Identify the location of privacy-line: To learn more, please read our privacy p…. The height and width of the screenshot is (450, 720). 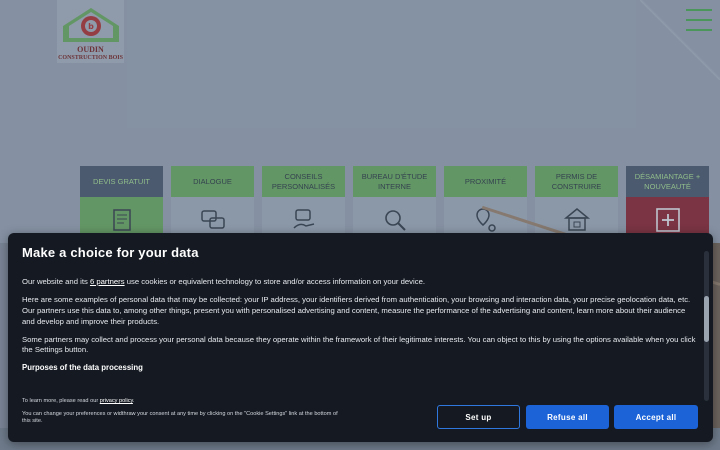
(182, 402).